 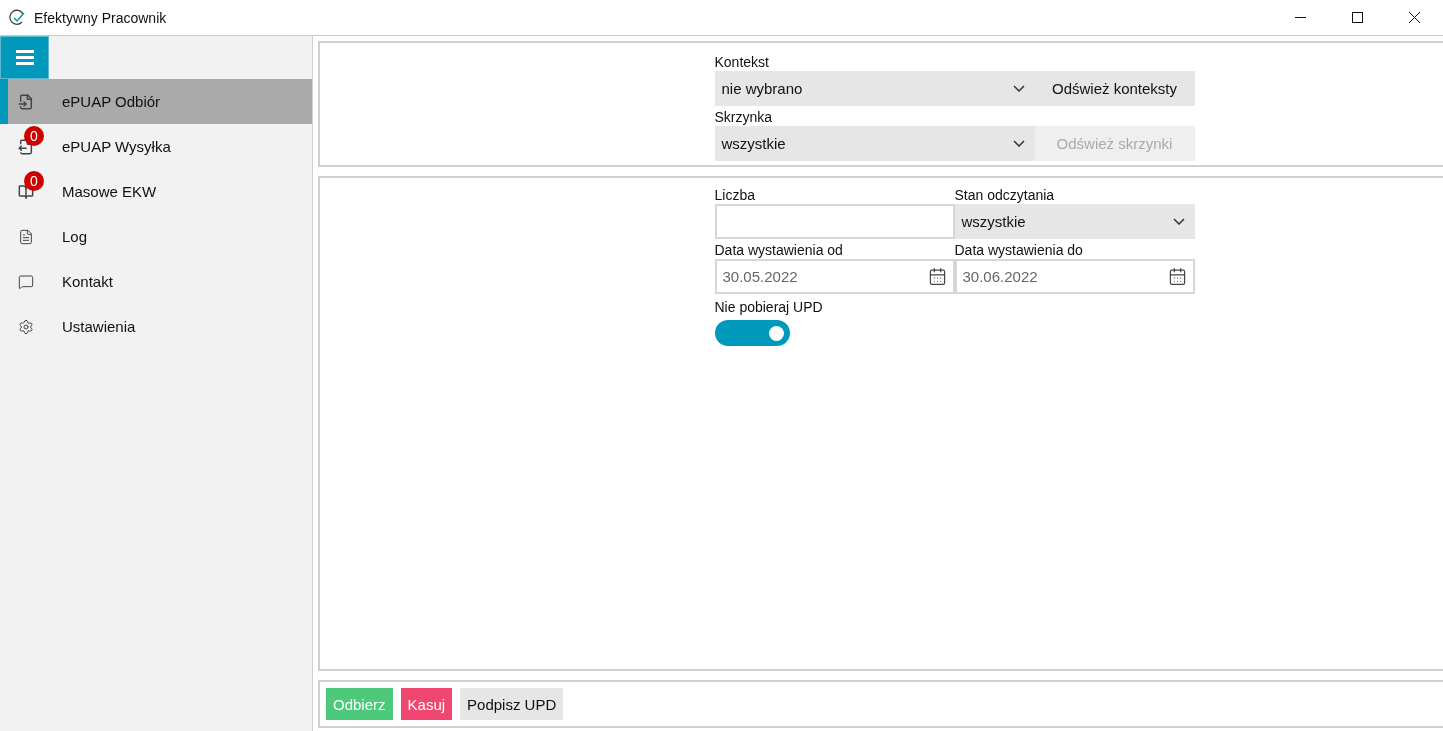 I want to click on menu-button, so click(x=24, y=57).